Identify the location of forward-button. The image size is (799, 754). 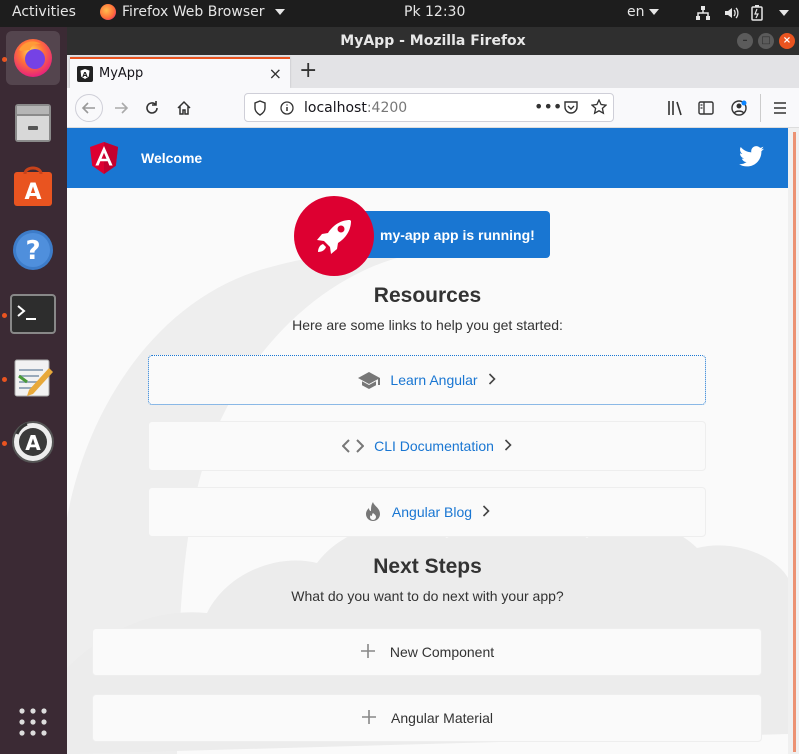
(121, 108).